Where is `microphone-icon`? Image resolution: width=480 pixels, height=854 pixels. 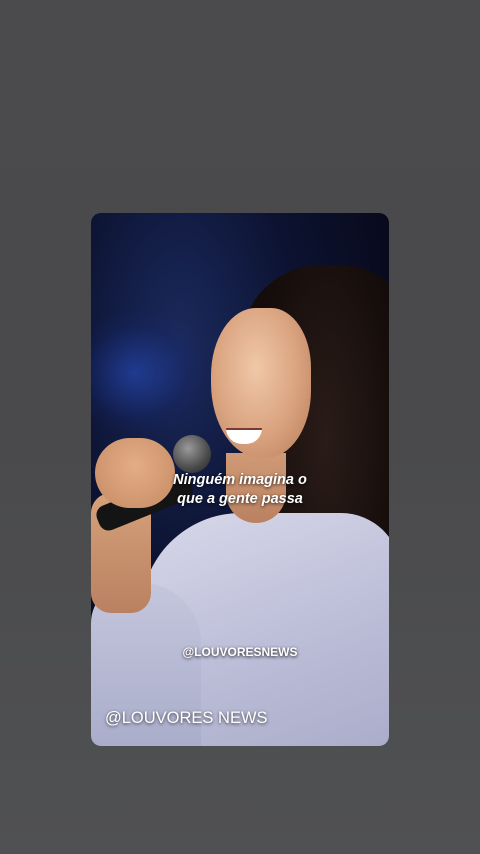
microphone-icon is located at coordinates (192, 454).